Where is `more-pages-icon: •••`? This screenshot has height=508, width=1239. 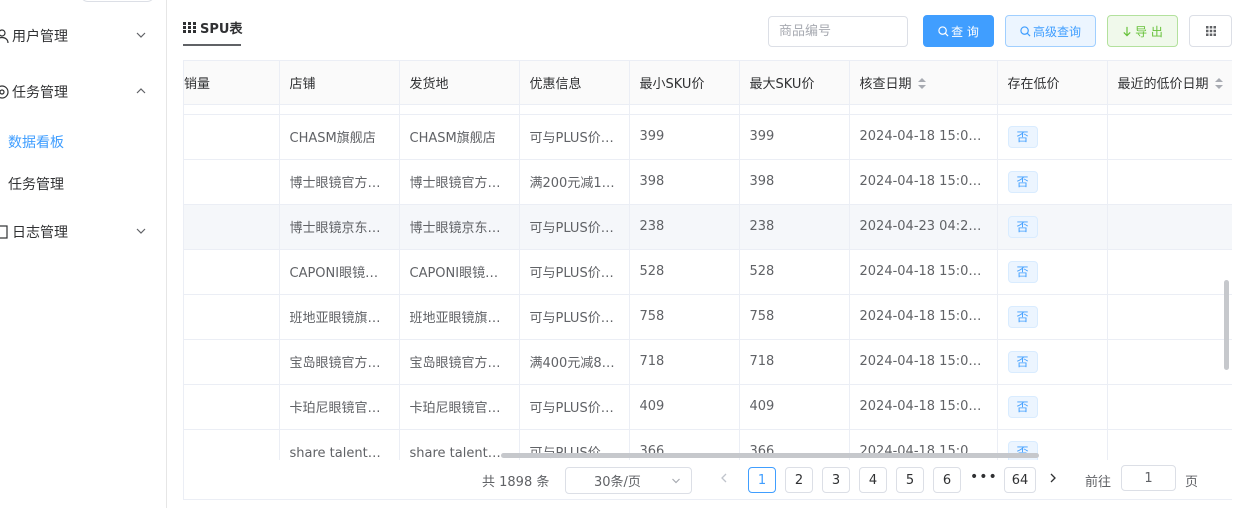
more-pages-icon: ••• is located at coordinates (984, 477).